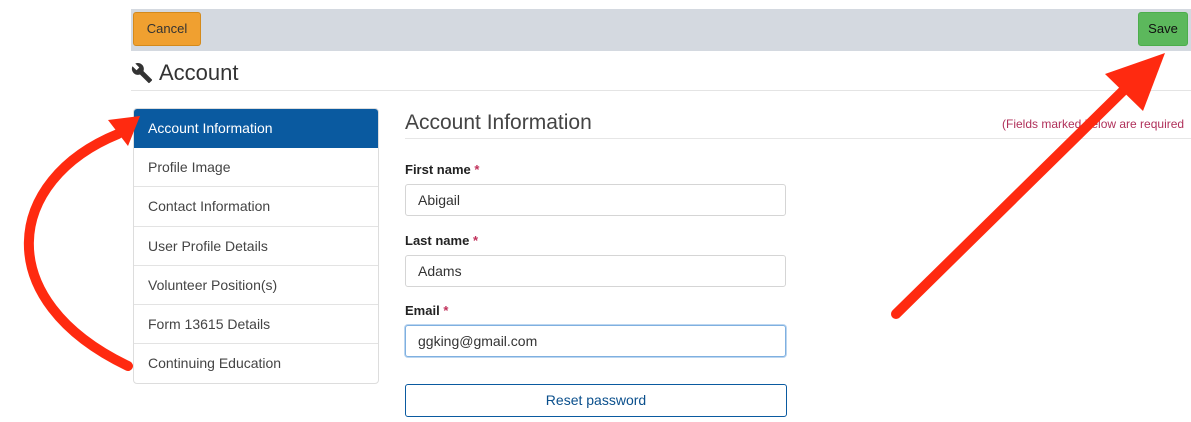 The image size is (1191, 422). Describe the element at coordinates (427, 310) in the screenshot. I see `email-label: Email *` at that location.